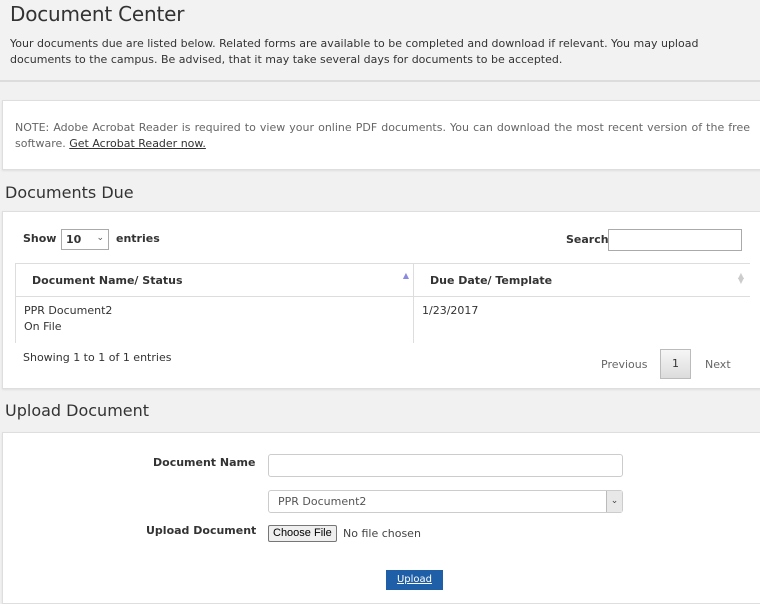 The width and height of the screenshot is (760, 604). Describe the element at coordinates (138, 238) in the screenshot. I see `entries-label: entries` at that location.